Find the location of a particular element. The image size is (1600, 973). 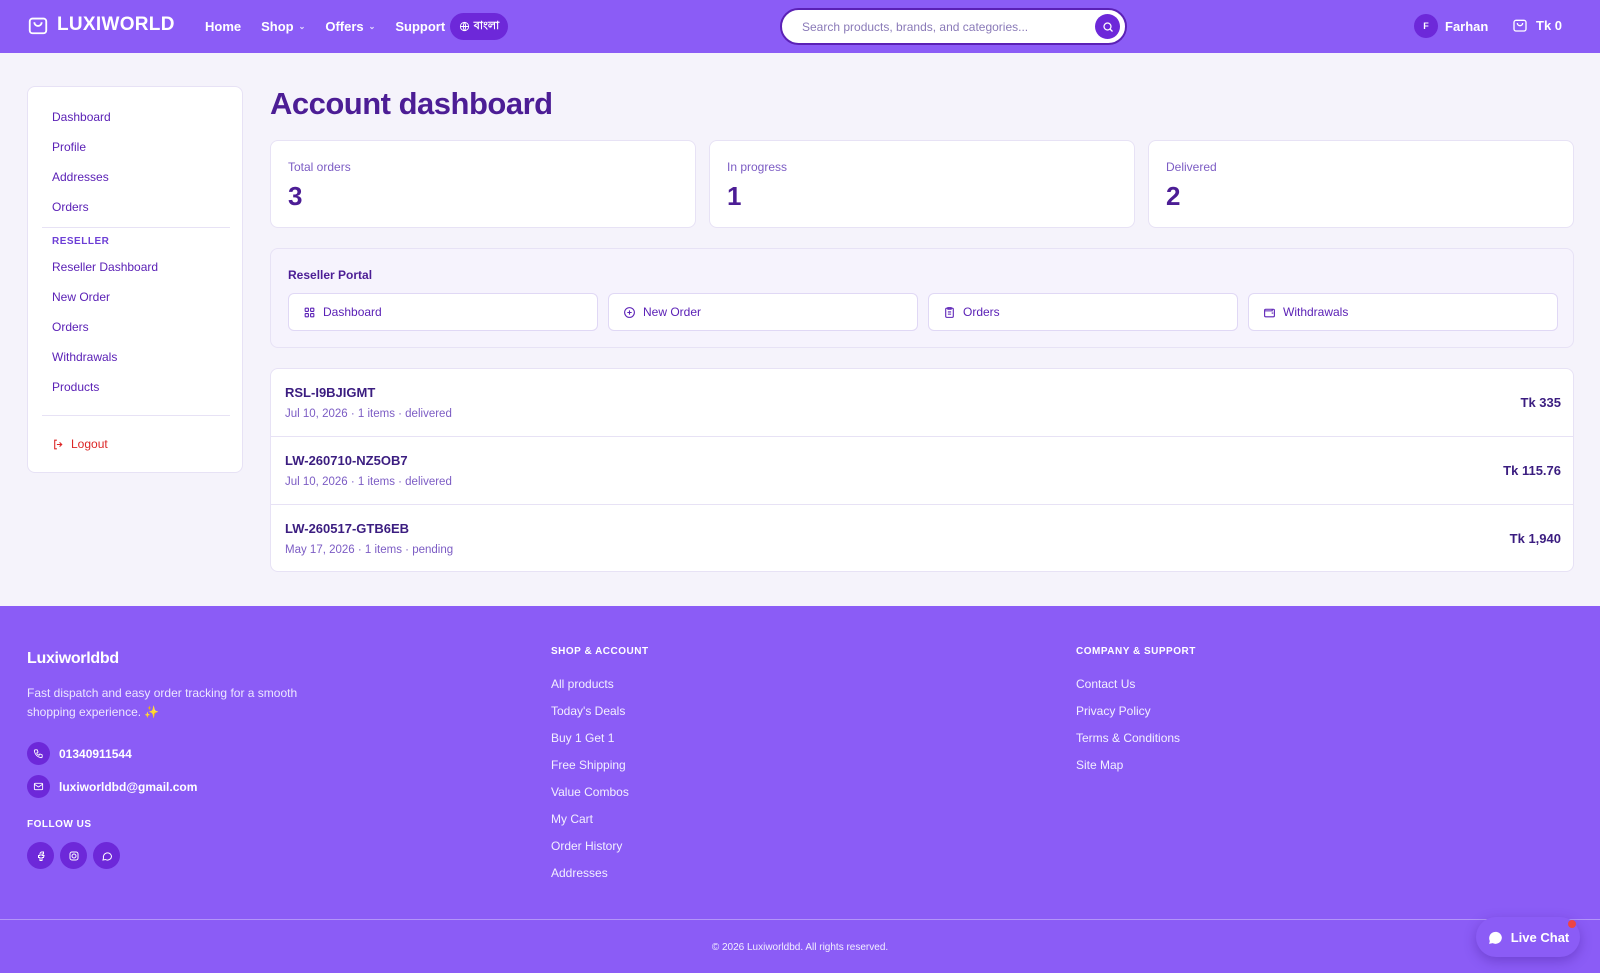

footer-link-order-history: Order History is located at coordinates (586, 846).